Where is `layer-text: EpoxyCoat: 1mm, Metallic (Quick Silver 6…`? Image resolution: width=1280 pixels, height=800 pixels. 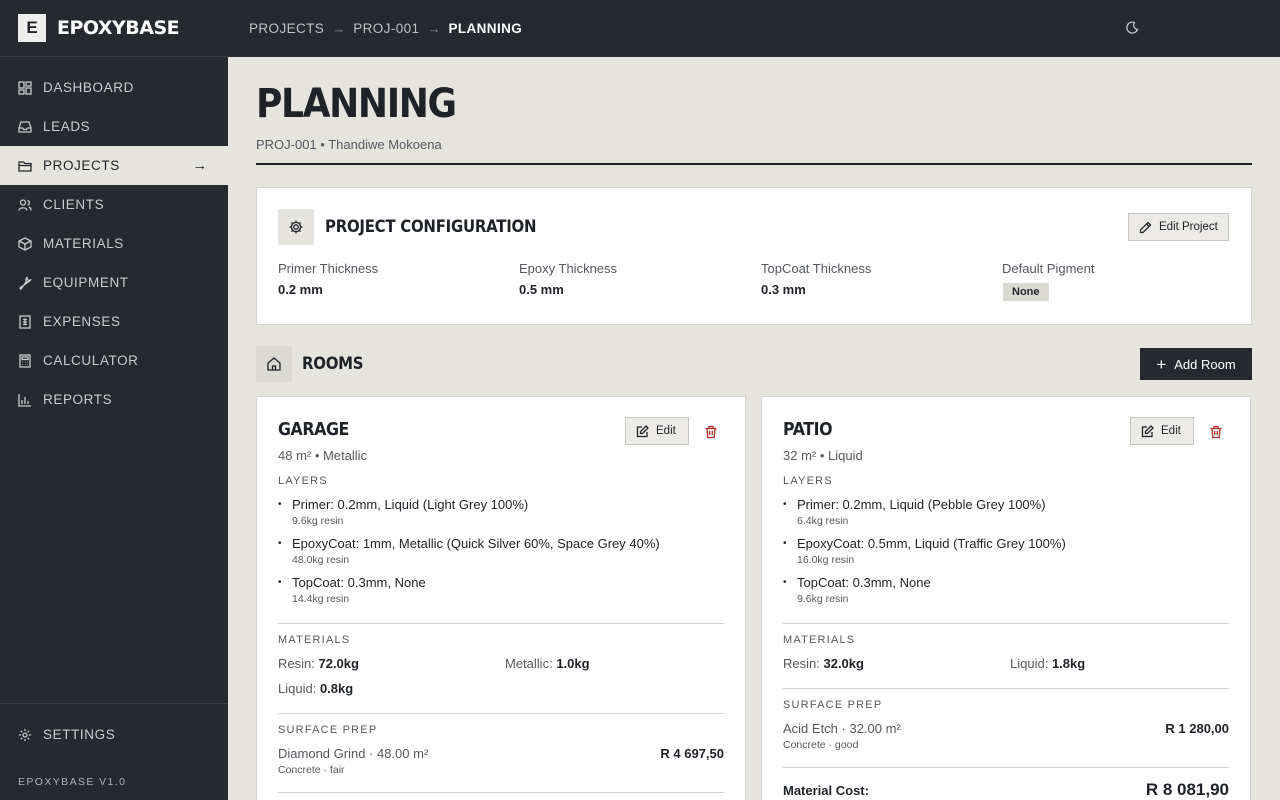
layer-text: EpoxyCoat: 1mm, Metallic (Quick Silver 6… is located at coordinates (476, 543).